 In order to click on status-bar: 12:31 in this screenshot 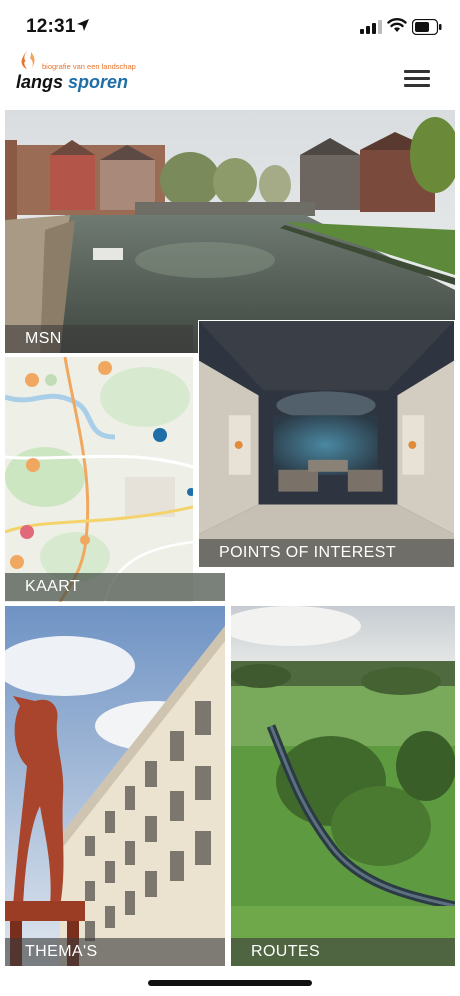, I will do `click(230, 24)`.